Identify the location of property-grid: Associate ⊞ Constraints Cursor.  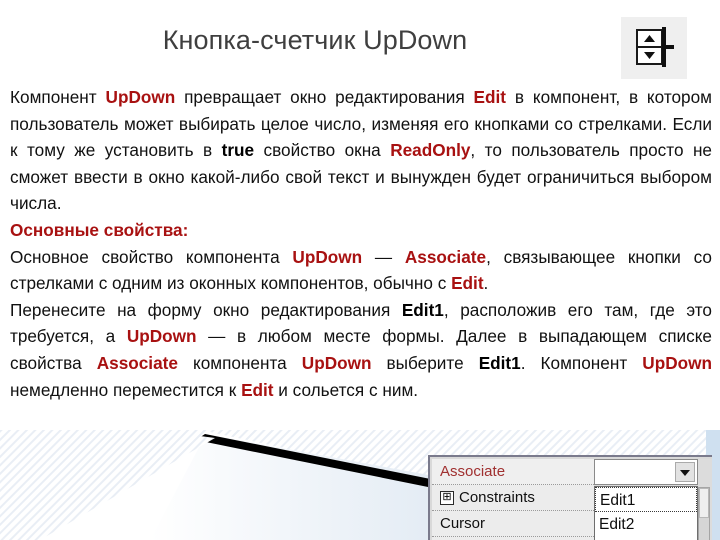
(513, 499).